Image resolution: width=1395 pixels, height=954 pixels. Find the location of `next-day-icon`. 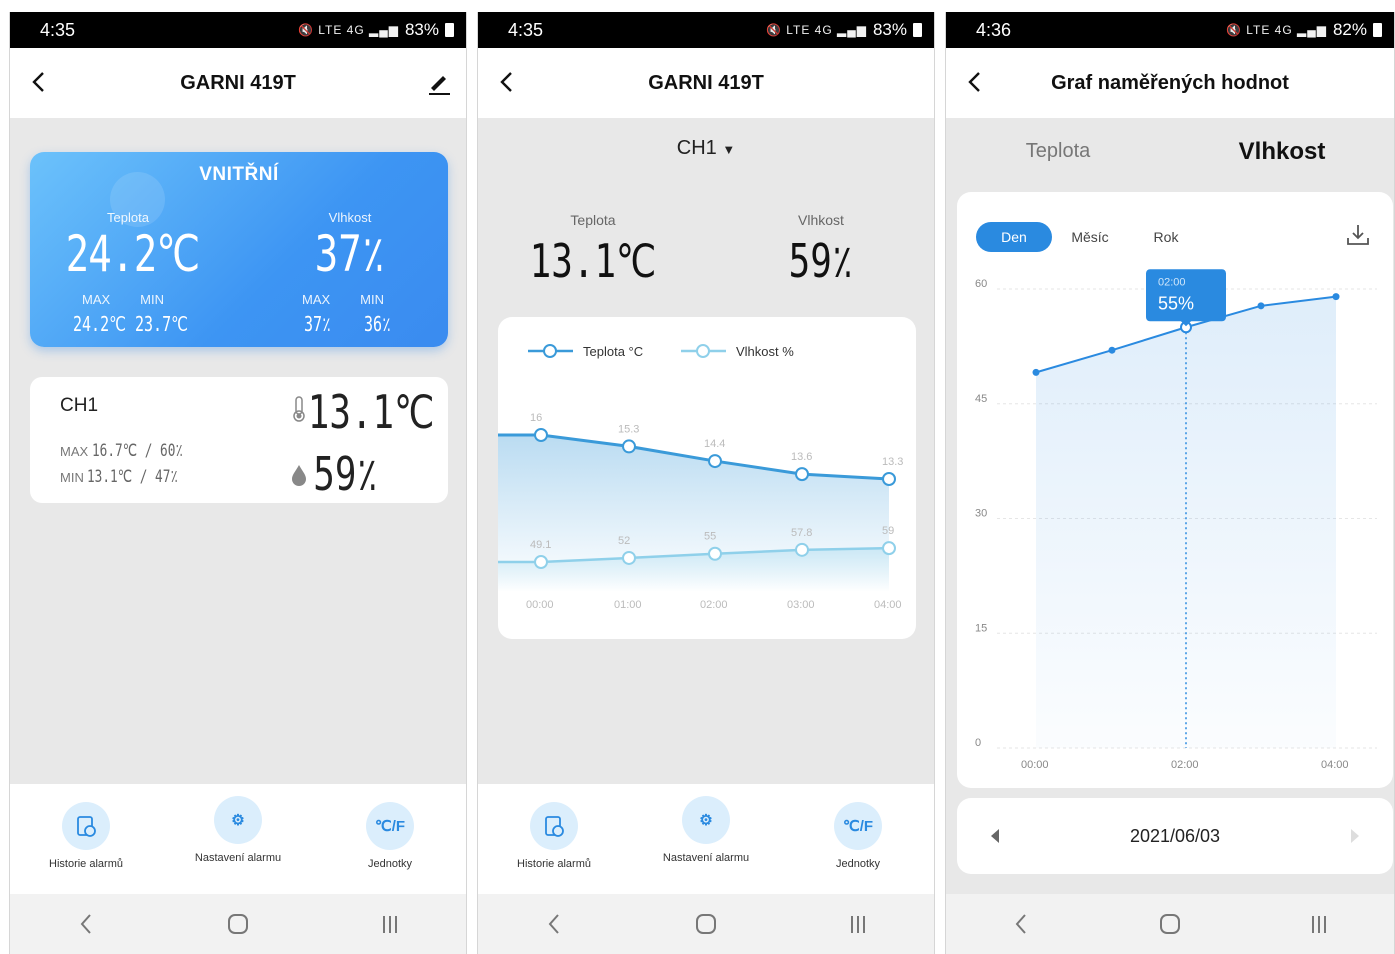

next-day-icon is located at coordinates (1355, 836).